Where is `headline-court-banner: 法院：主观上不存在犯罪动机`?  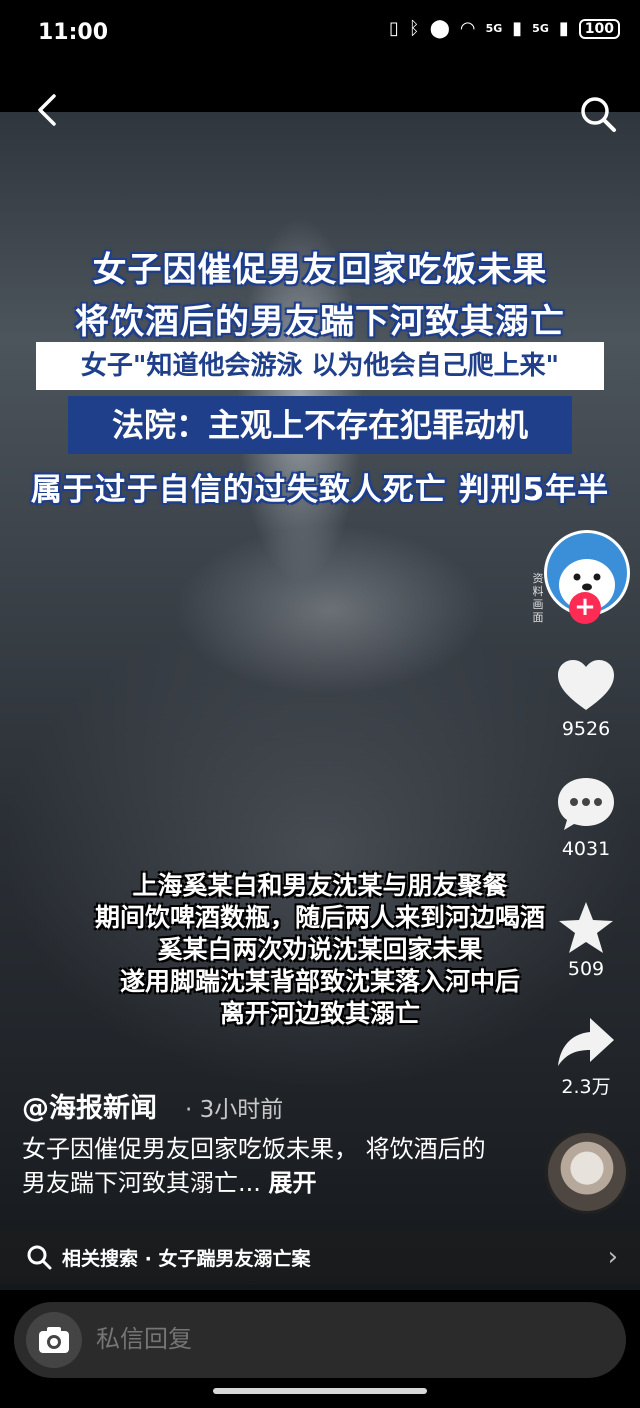 headline-court-banner: 法院：主观上不存在犯罪动机 is located at coordinates (320, 425).